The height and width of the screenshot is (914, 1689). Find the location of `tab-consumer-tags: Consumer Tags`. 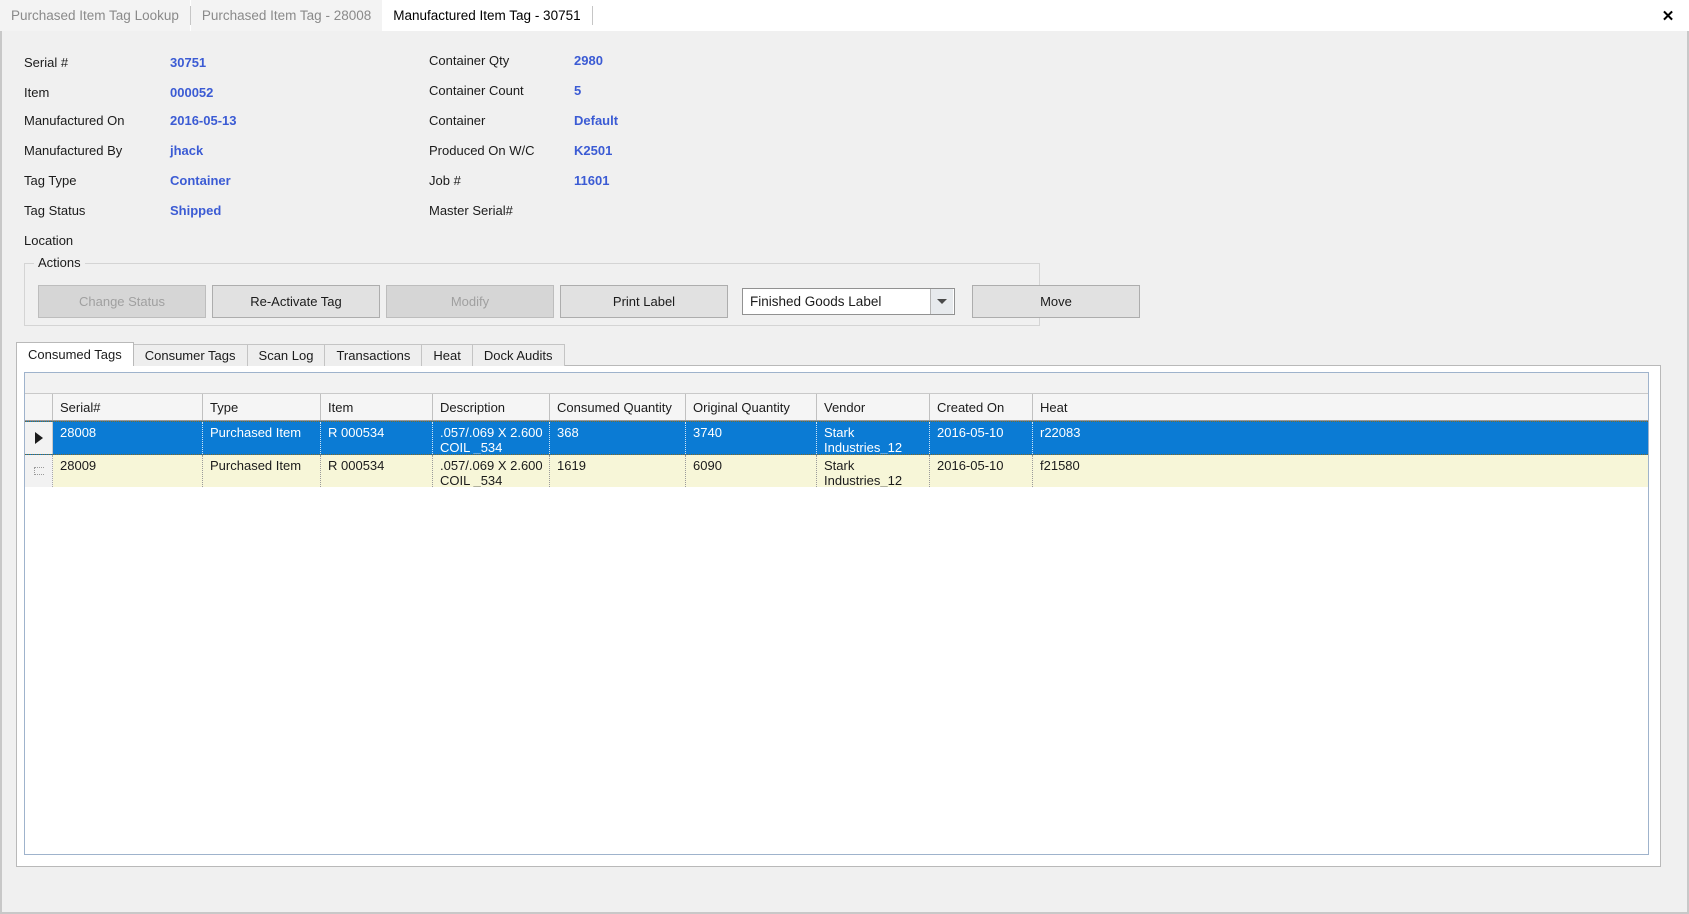

tab-consumer-tags: Consumer Tags is located at coordinates (190, 355).